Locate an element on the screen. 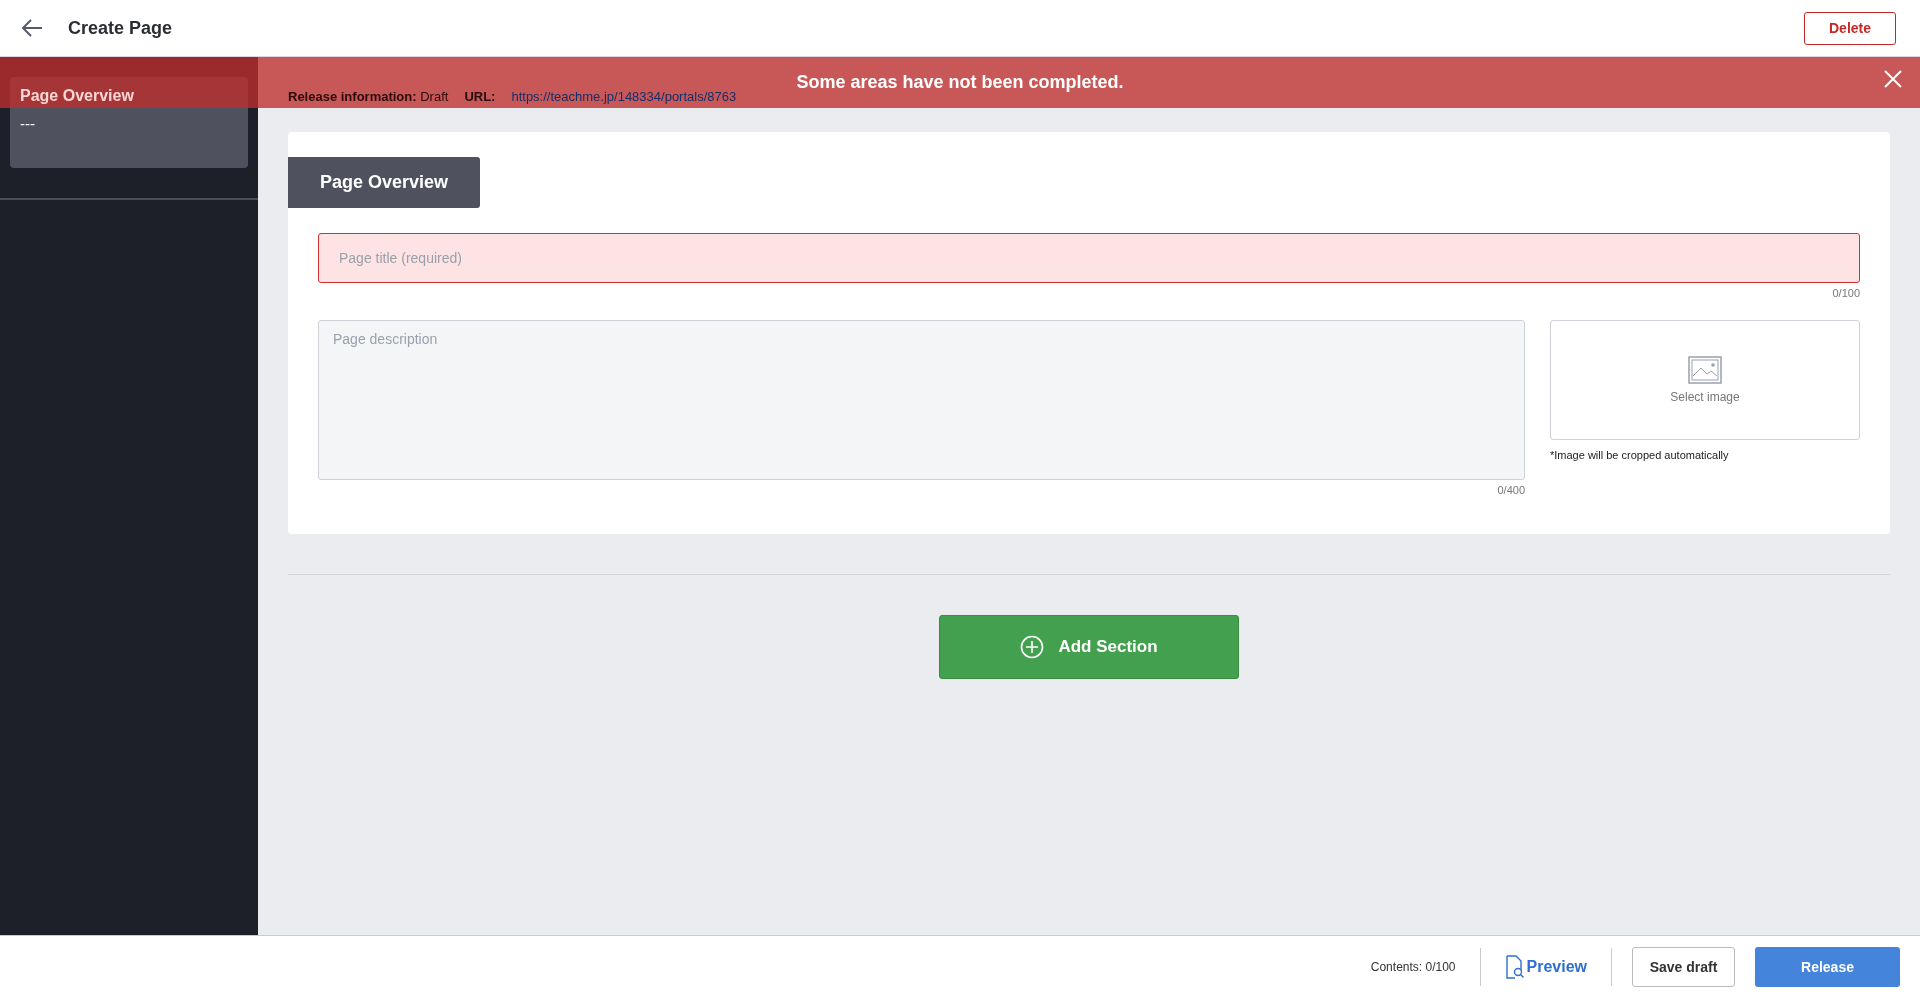  url-label: URL: is located at coordinates (480, 96).